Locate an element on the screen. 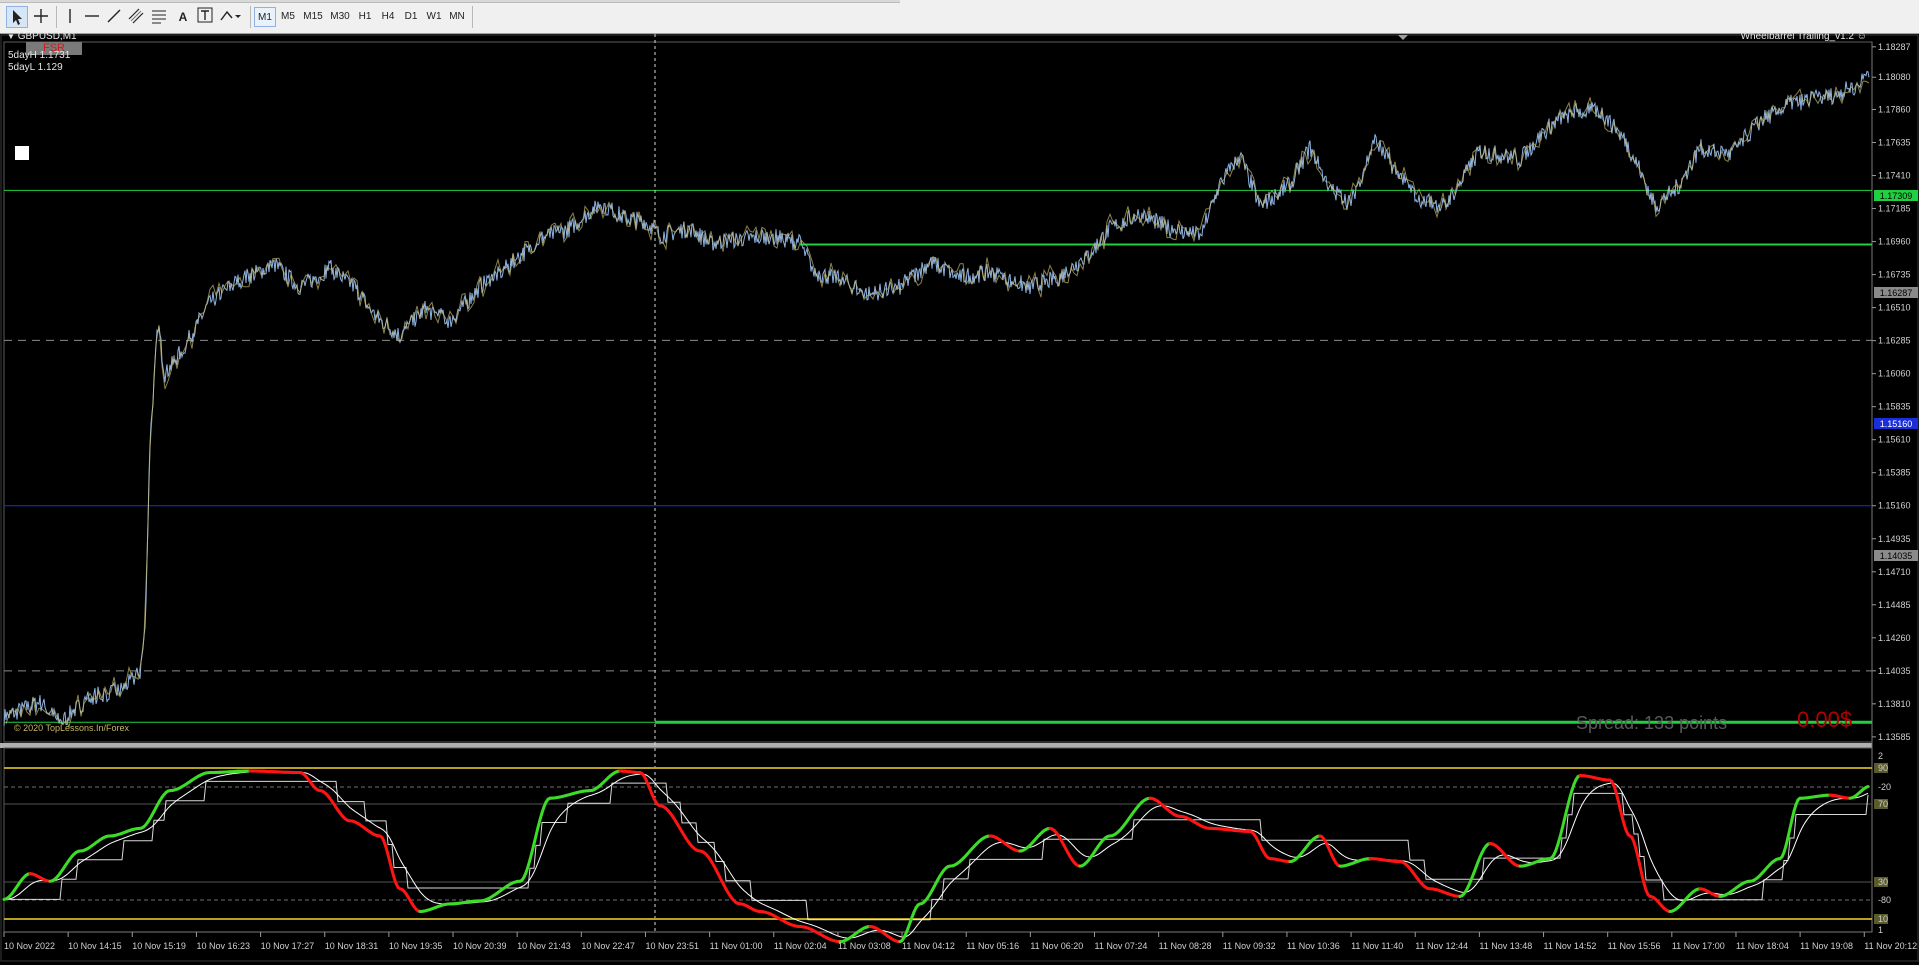 This screenshot has height=965, width=1919. price-tick-label: 1.15160 is located at coordinates (1894, 506).